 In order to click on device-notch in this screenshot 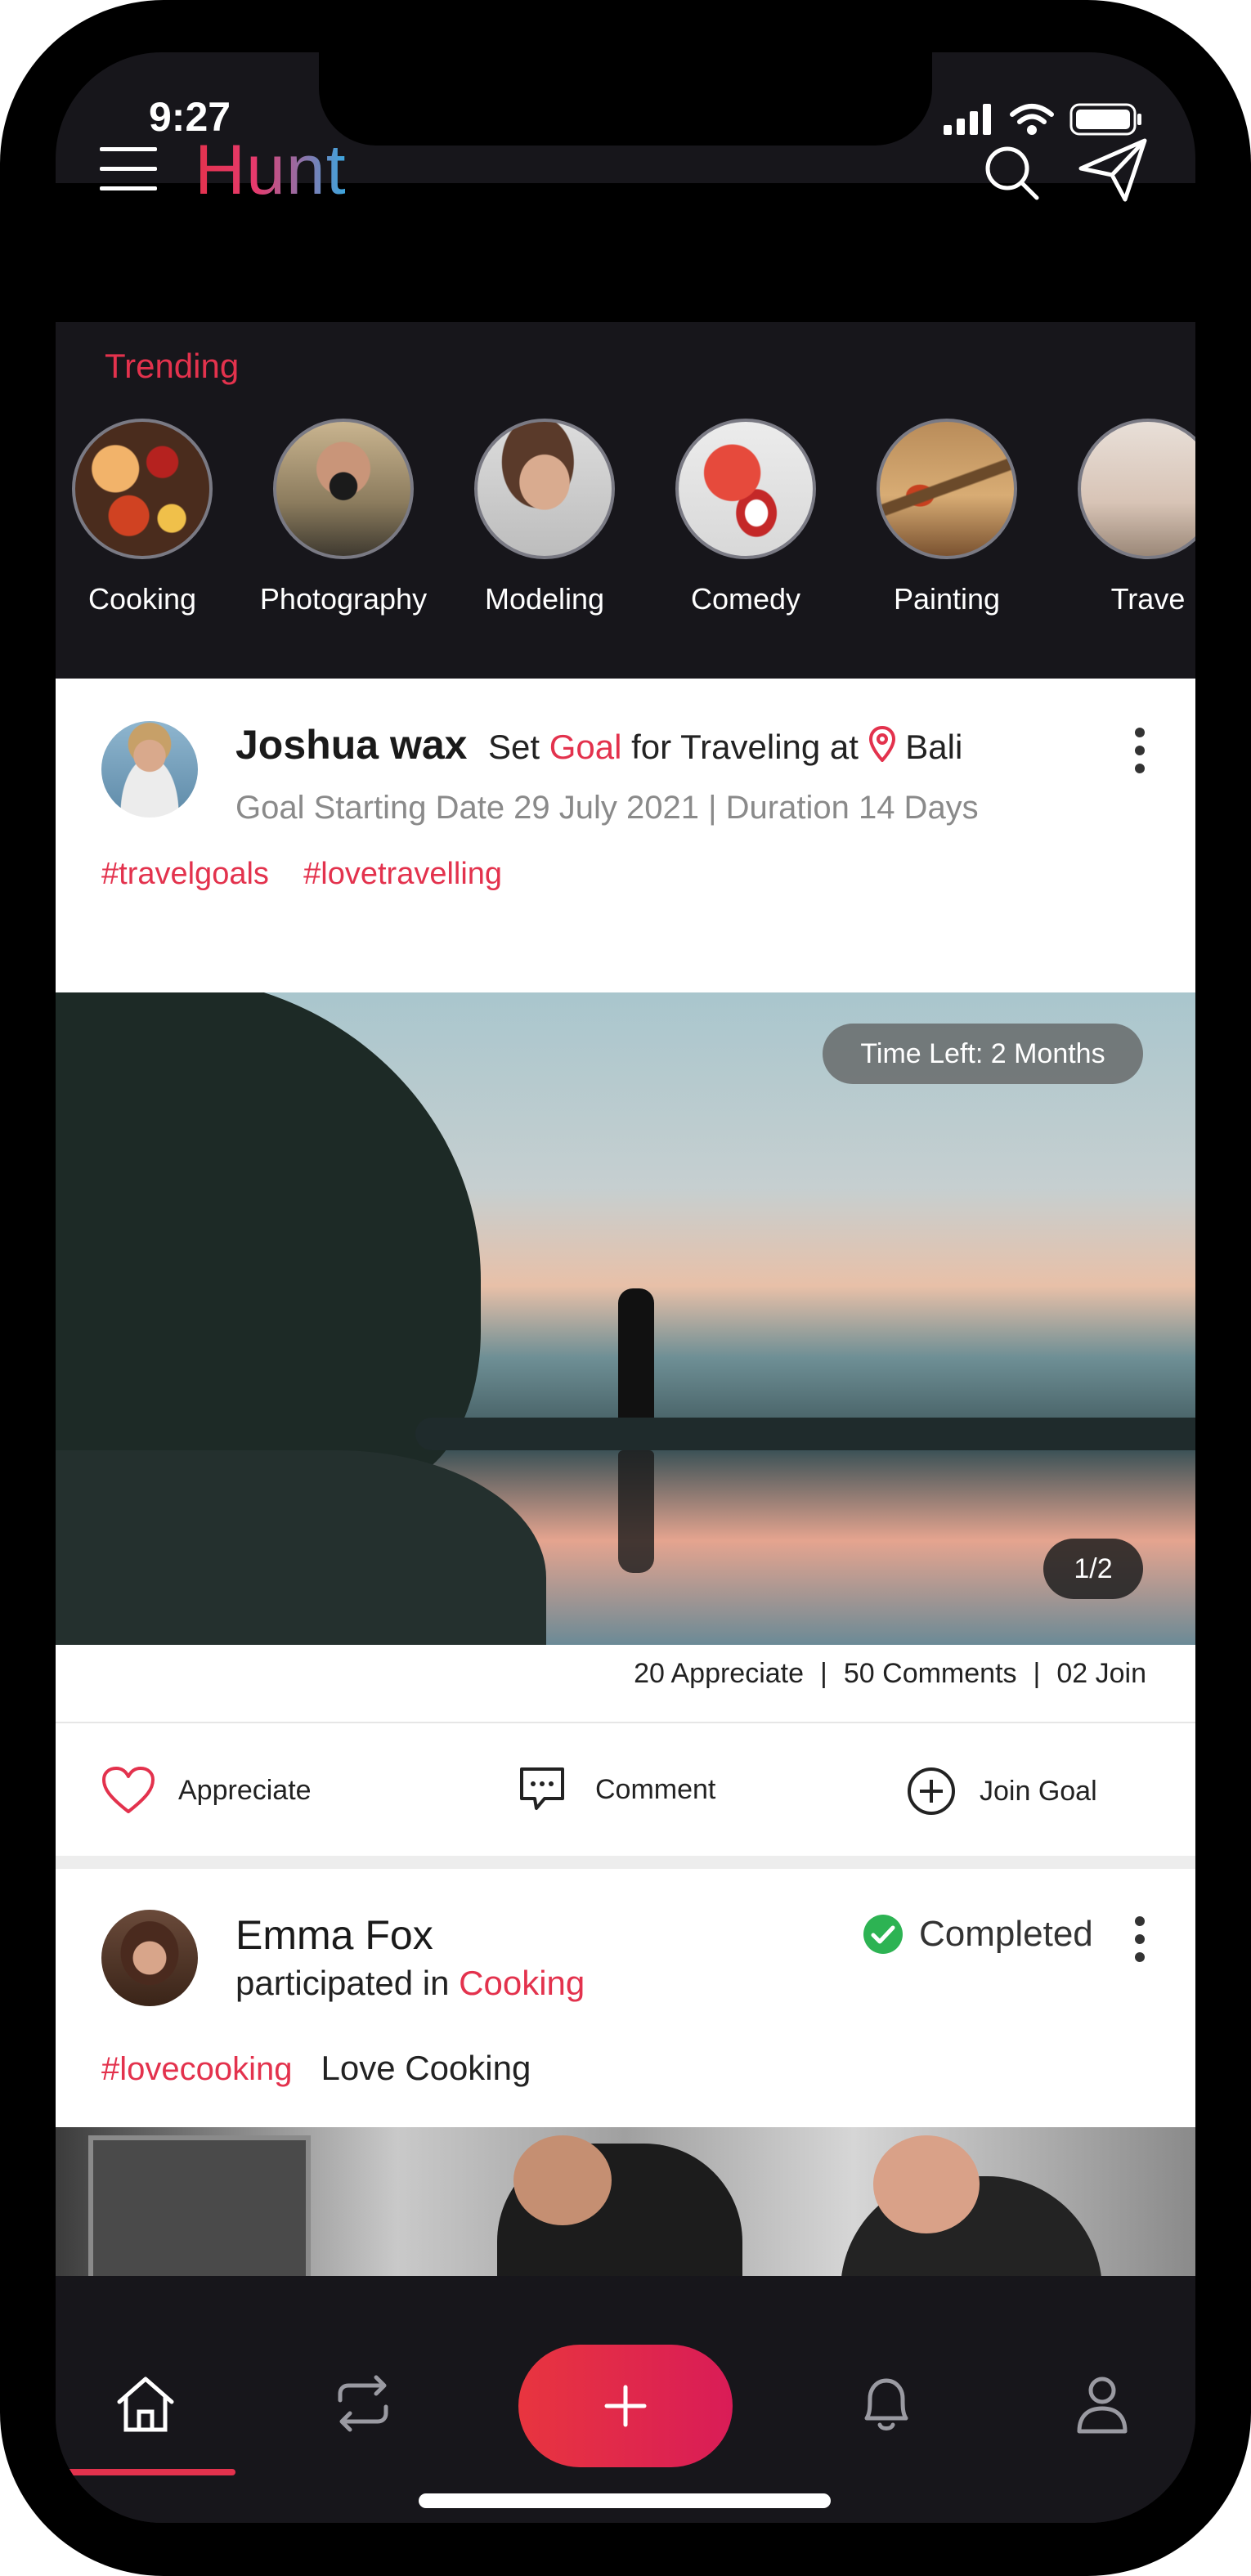, I will do `click(625, 99)`.